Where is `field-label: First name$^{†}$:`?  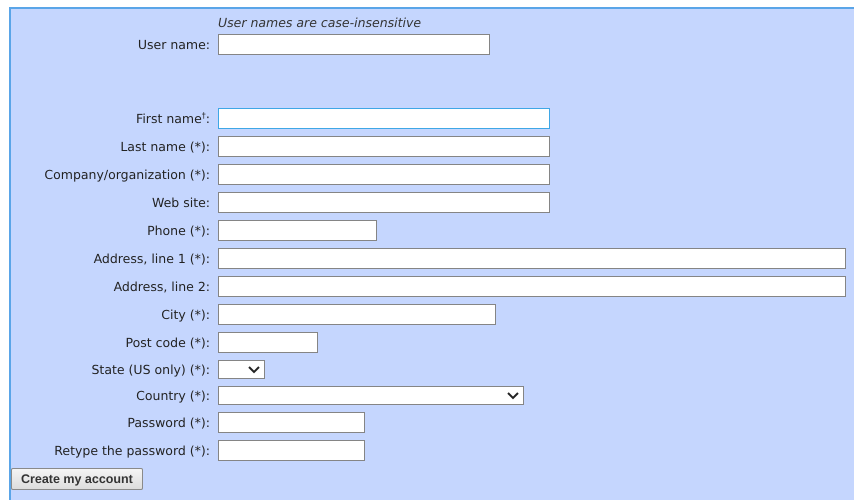
field-label: First name$^{†}$: is located at coordinates (172, 118).